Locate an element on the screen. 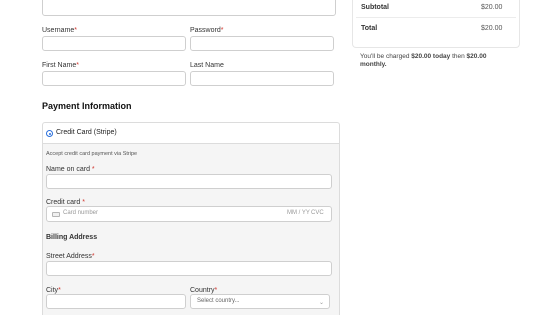 The width and height of the screenshot is (560, 315). password-field is located at coordinates (262, 43).